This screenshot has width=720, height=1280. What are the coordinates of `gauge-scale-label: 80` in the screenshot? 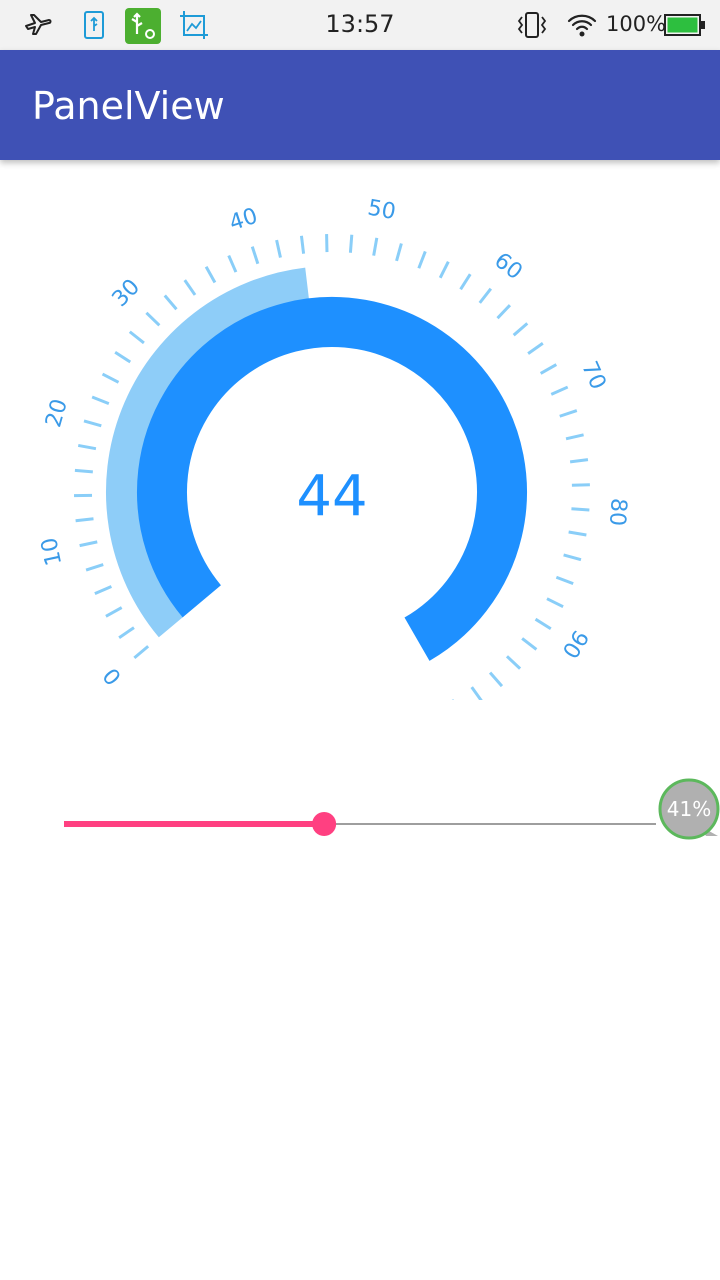 It's located at (617, 512).